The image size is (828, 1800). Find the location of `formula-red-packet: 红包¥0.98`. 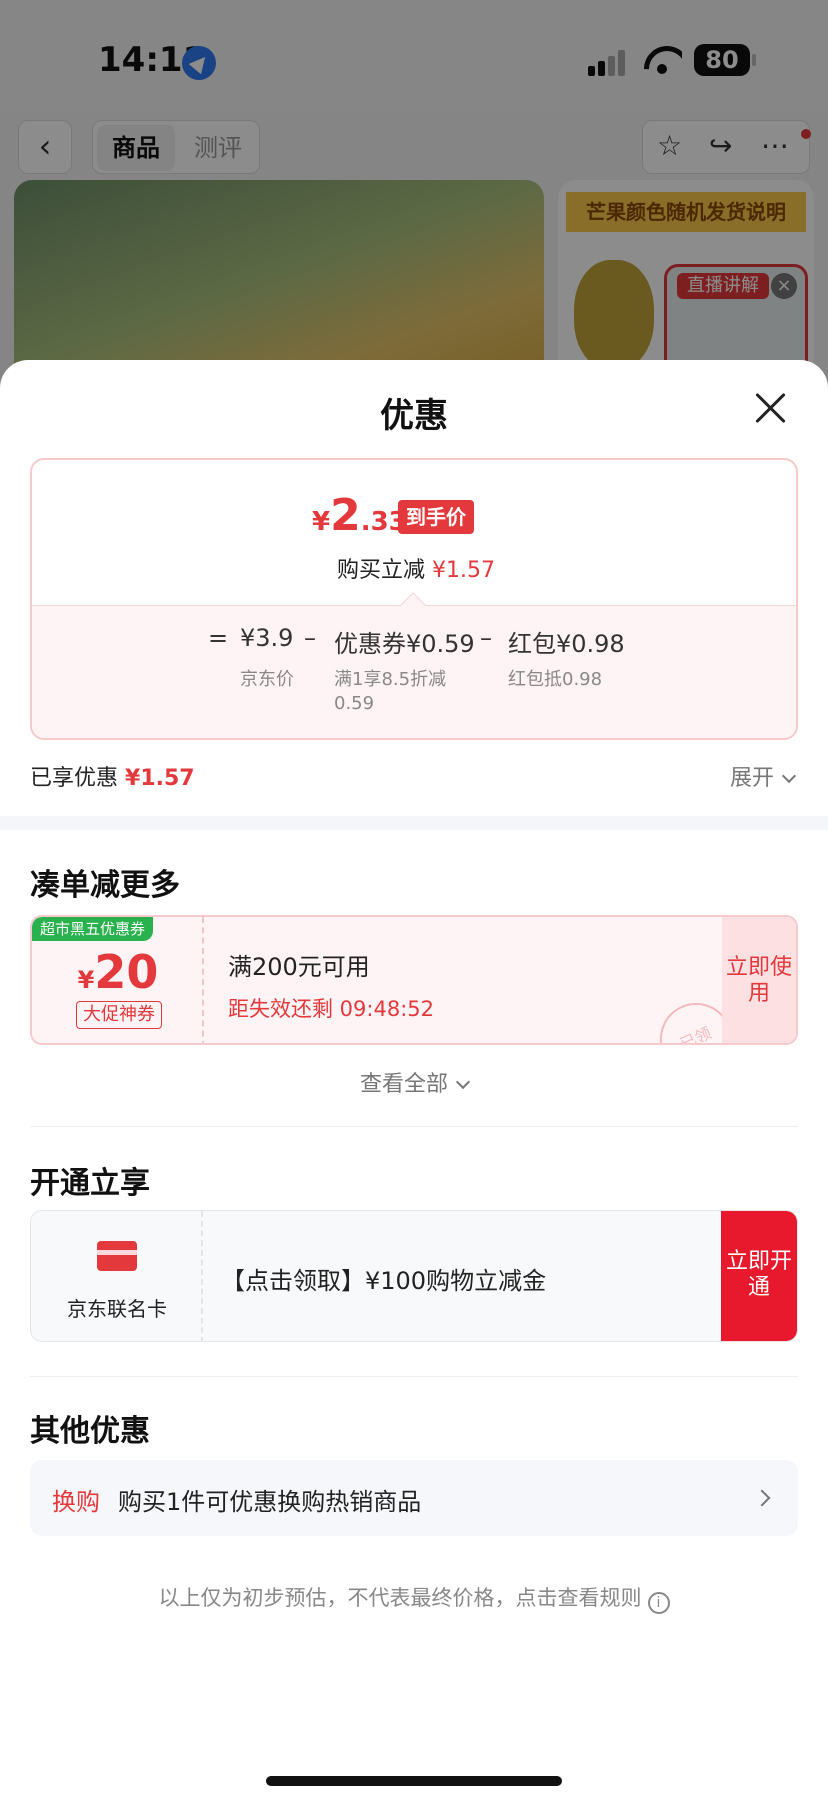

formula-red-packet: 红包¥0.98 is located at coordinates (566, 644).